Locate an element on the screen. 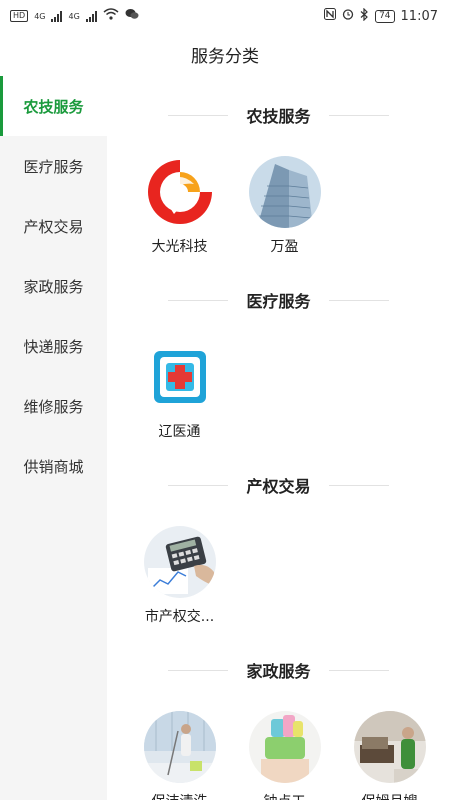 The width and height of the screenshot is (450, 800). sidebar-item-property: 产权交易 is located at coordinates (53, 226).